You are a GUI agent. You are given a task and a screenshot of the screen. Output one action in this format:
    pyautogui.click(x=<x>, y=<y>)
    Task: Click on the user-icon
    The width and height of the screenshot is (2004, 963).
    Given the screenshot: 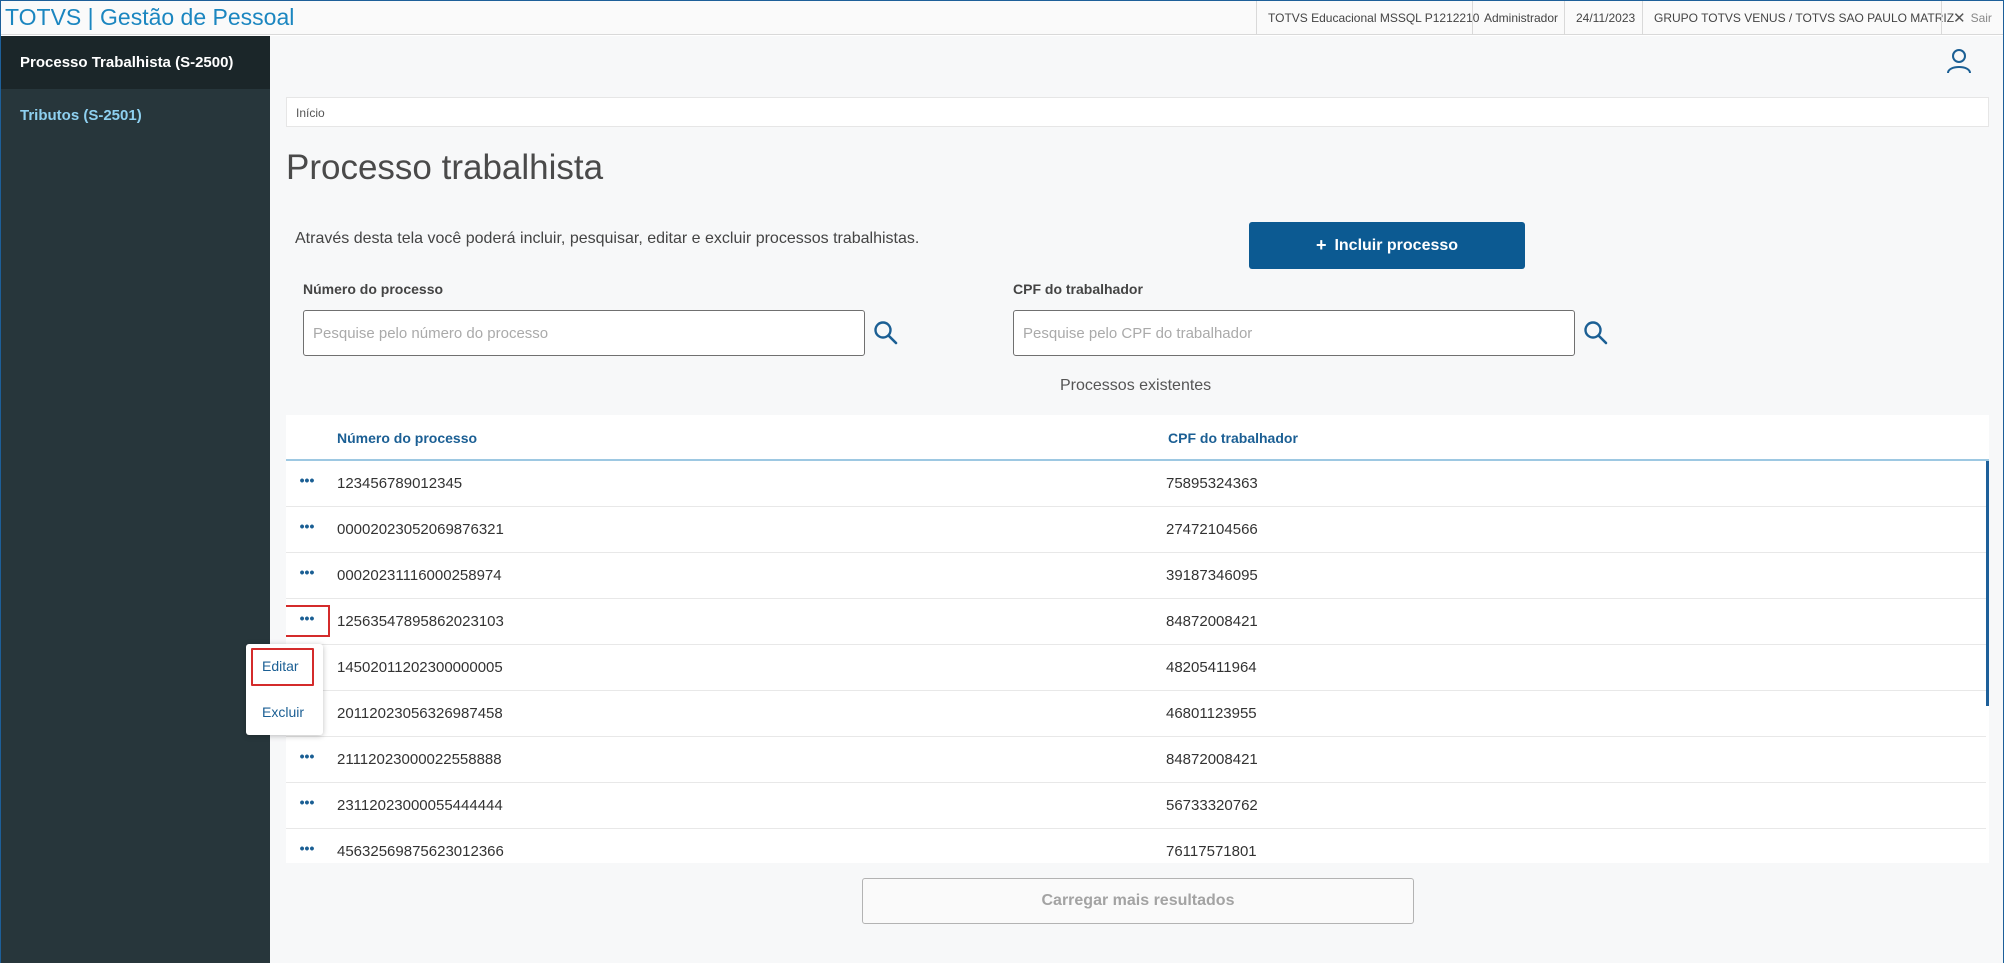 What is the action you would take?
    pyautogui.click(x=1959, y=61)
    